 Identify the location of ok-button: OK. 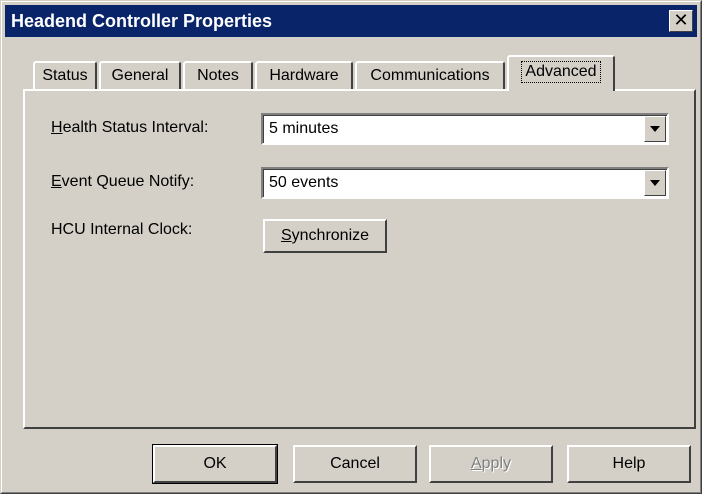
(215, 464).